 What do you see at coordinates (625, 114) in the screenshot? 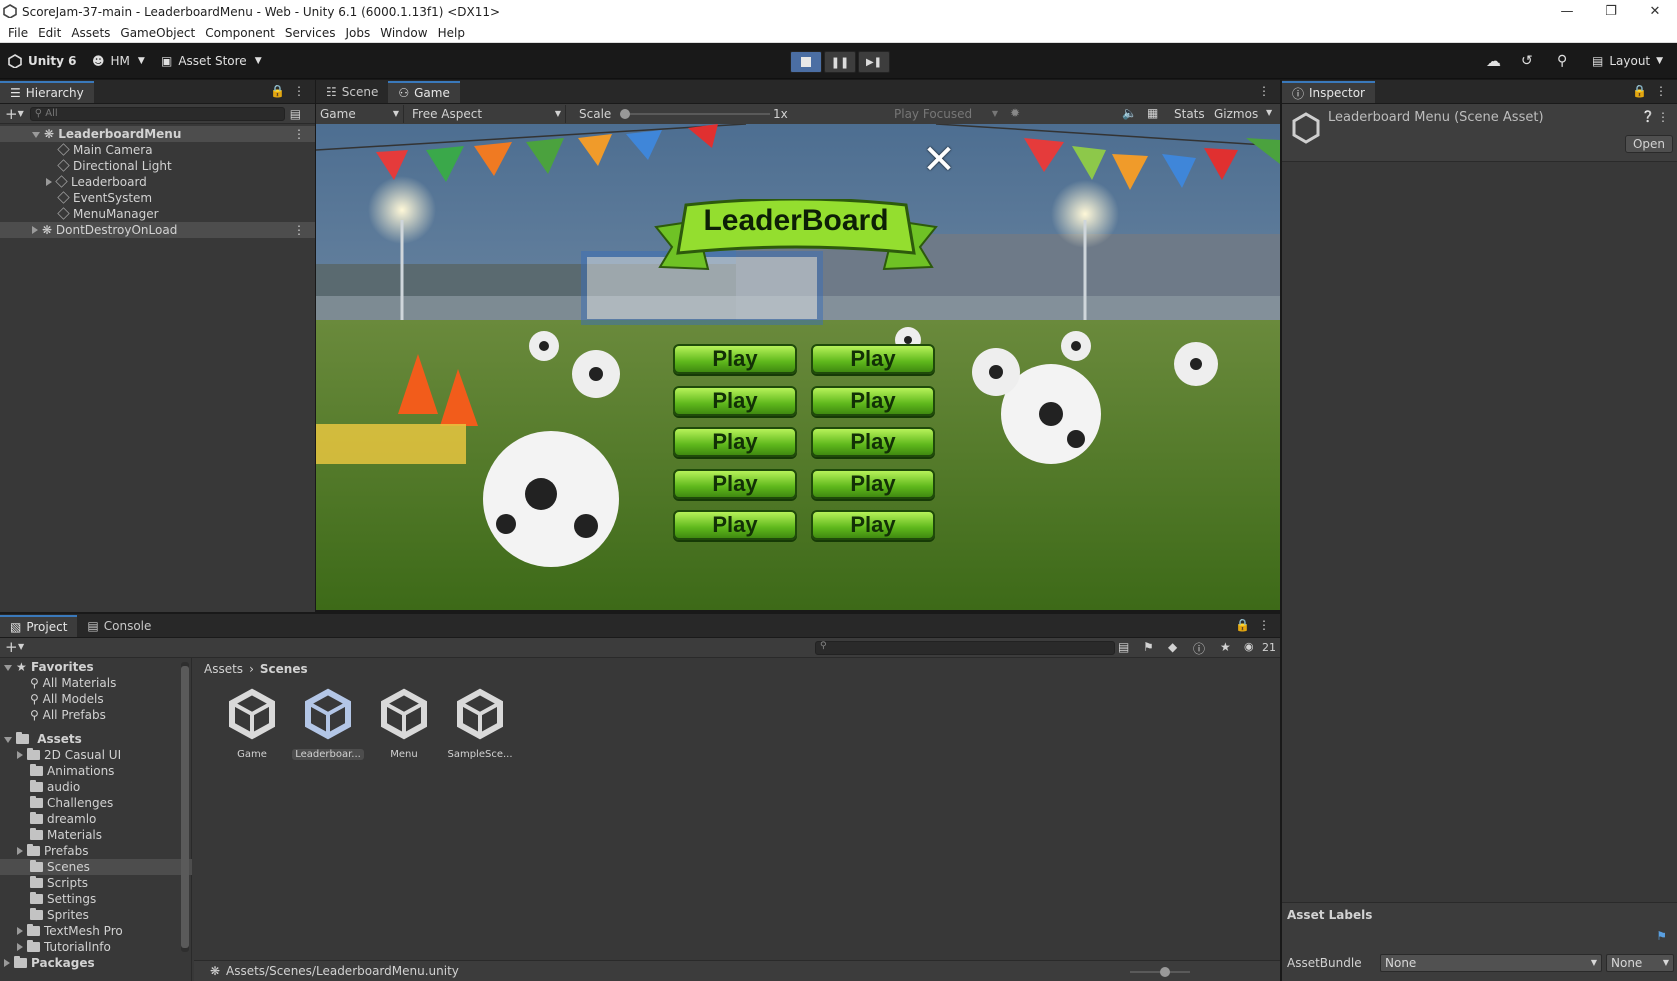
I see `scale-slider-handle` at bounding box center [625, 114].